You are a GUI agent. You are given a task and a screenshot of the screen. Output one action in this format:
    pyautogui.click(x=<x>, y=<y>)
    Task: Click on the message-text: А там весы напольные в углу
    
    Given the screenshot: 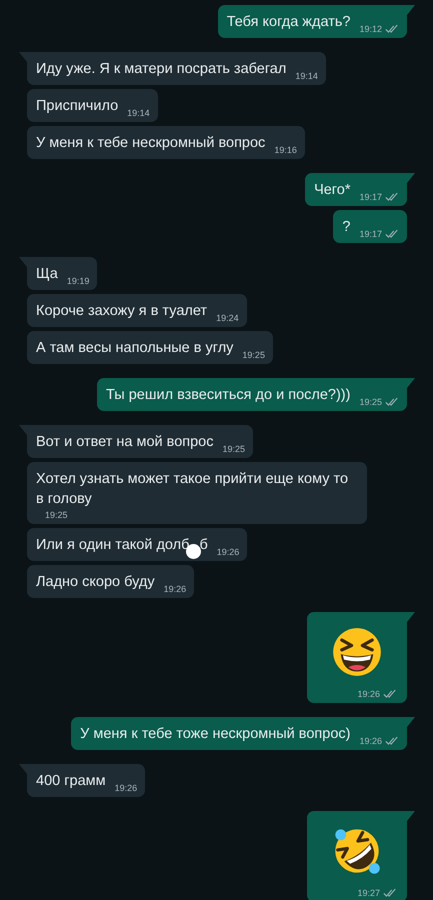 What is the action you would take?
    pyautogui.click(x=135, y=348)
    